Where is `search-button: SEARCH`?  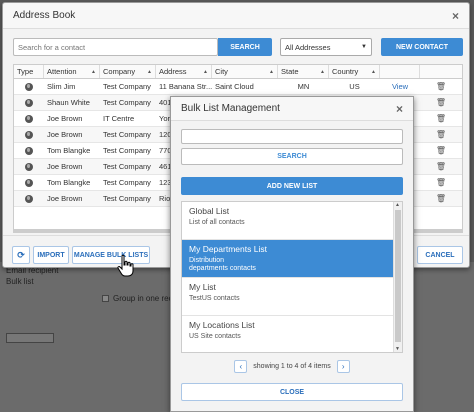 search-button: SEARCH is located at coordinates (245, 47).